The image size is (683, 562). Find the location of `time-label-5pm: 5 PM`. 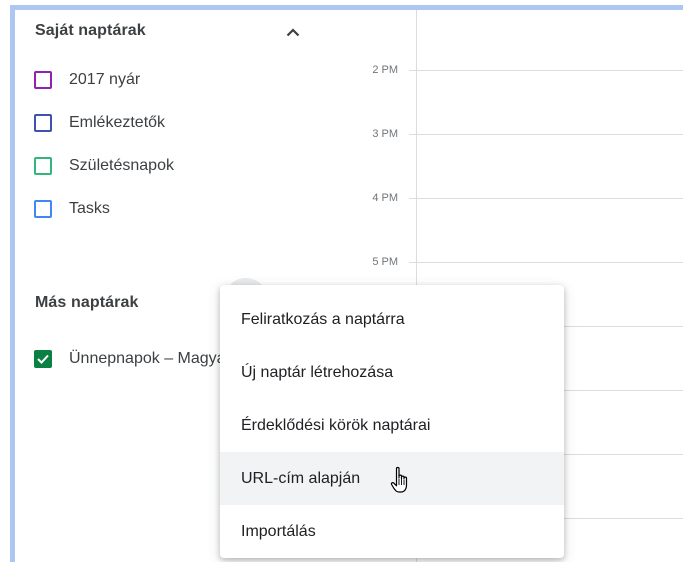

time-label-5pm: 5 PM is located at coordinates (385, 262).